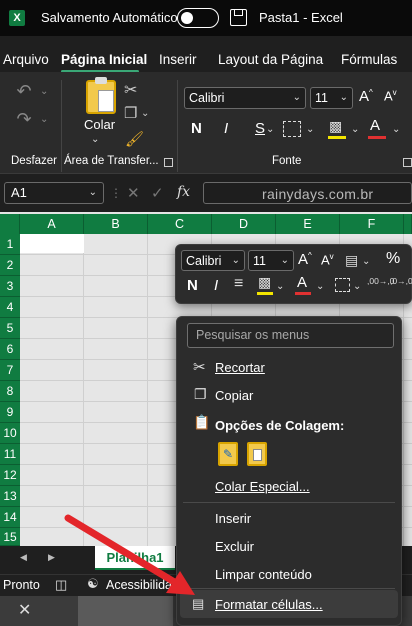 This screenshot has width=412, height=626. What do you see at coordinates (238, 284) in the screenshot?
I see `align-center-icon: ≡` at bounding box center [238, 284].